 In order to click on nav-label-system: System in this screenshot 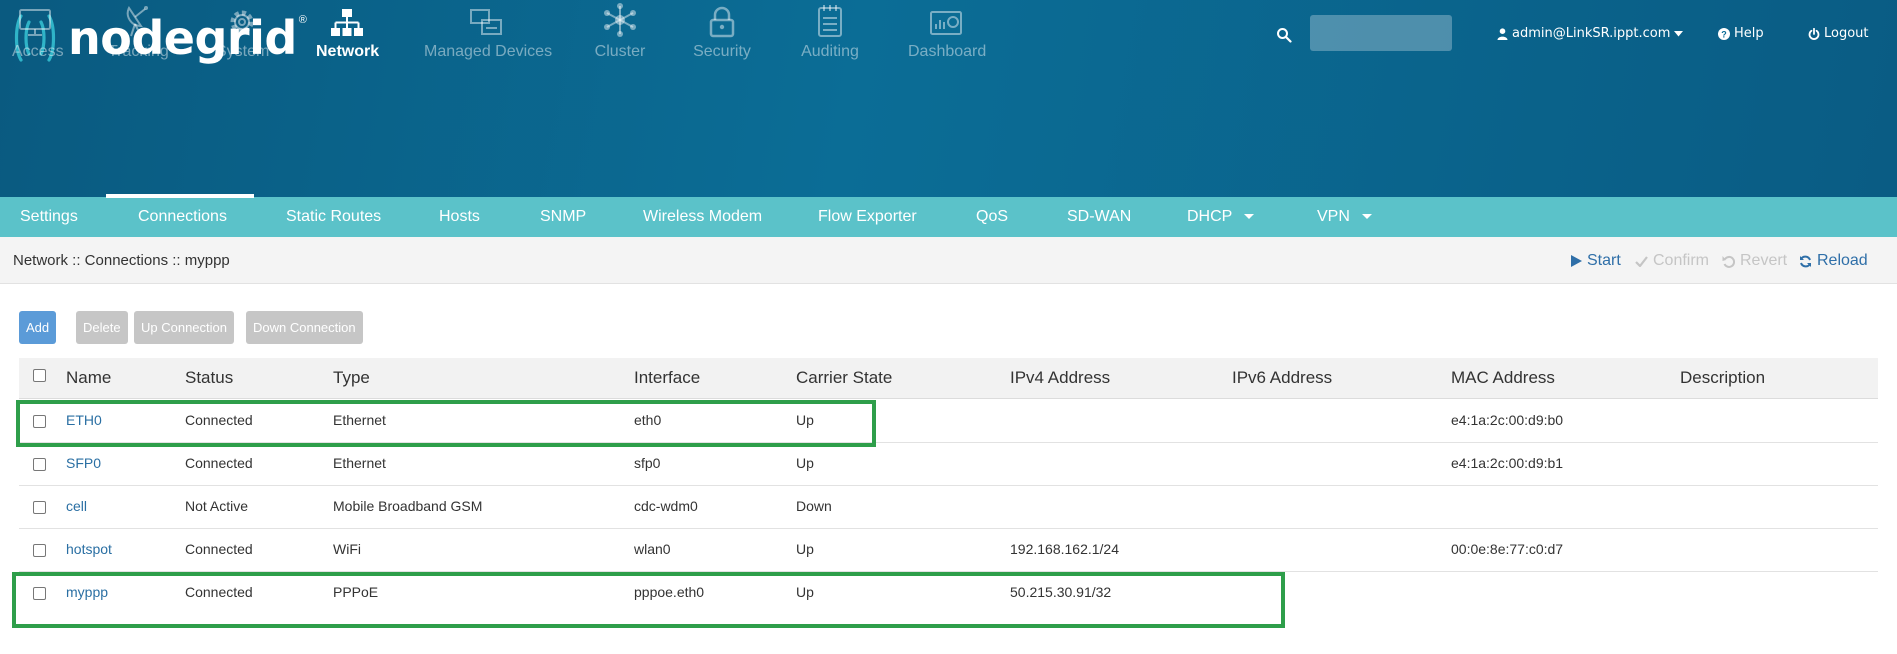, I will do `click(243, 51)`.